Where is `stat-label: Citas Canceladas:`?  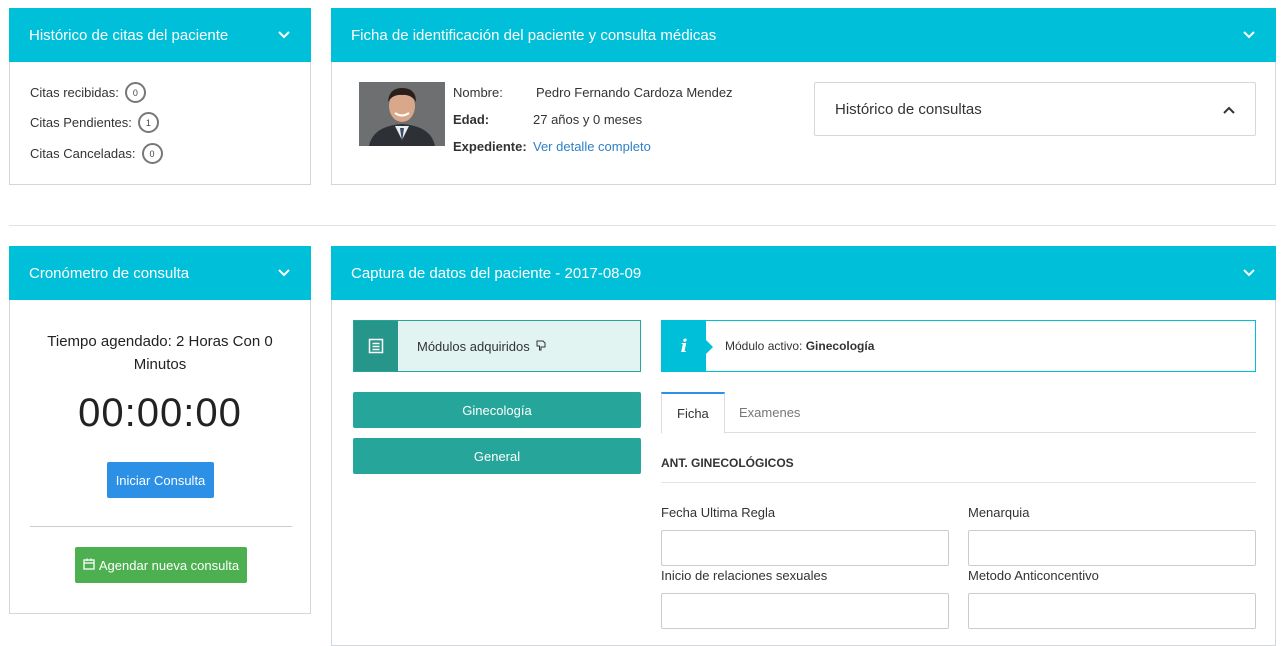
stat-label: Citas Canceladas: is located at coordinates (83, 153).